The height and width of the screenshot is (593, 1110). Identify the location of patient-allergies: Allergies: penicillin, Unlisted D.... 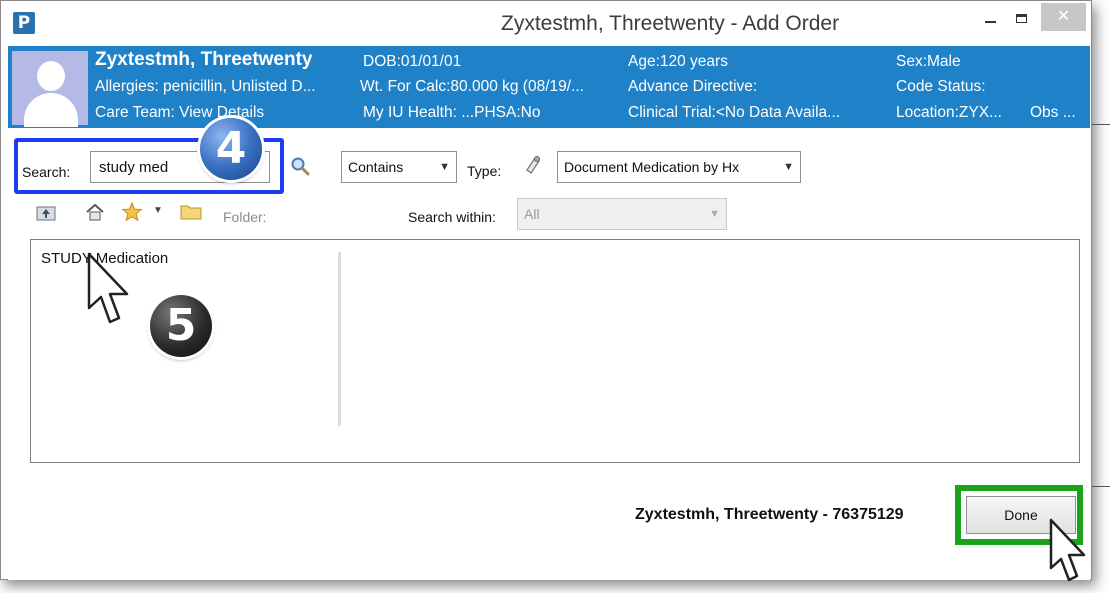
(205, 86).